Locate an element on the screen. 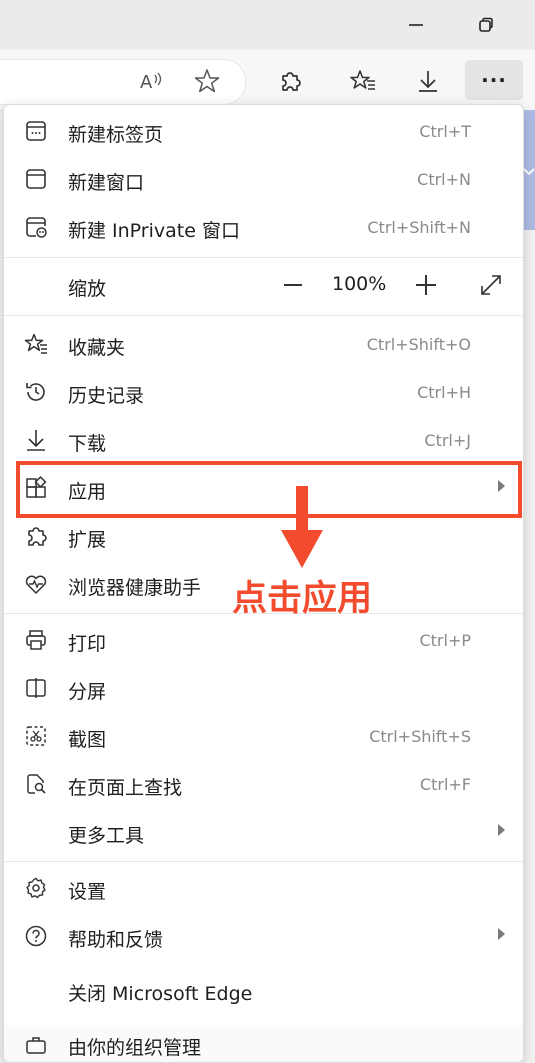 This screenshot has height=1063, width=535. menu-item-label: 收藏夹 is located at coordinates (97, 348).